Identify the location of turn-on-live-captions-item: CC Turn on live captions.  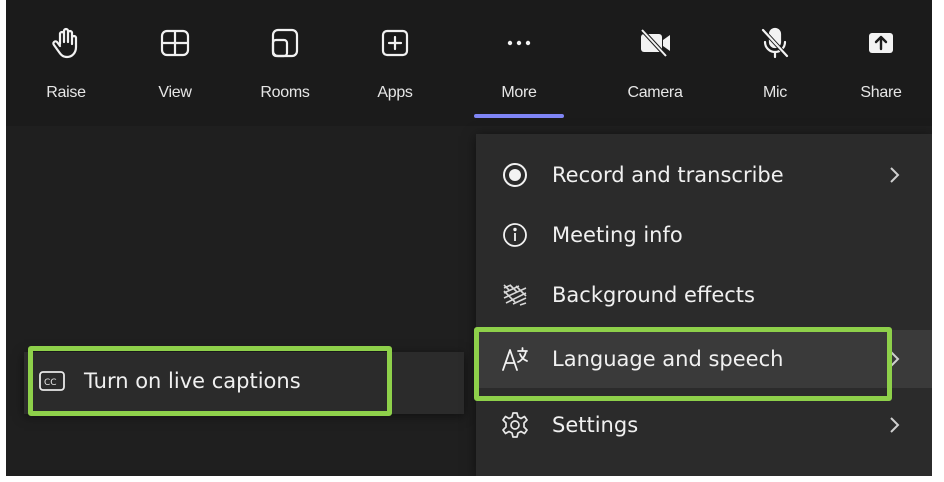
(213, 381).